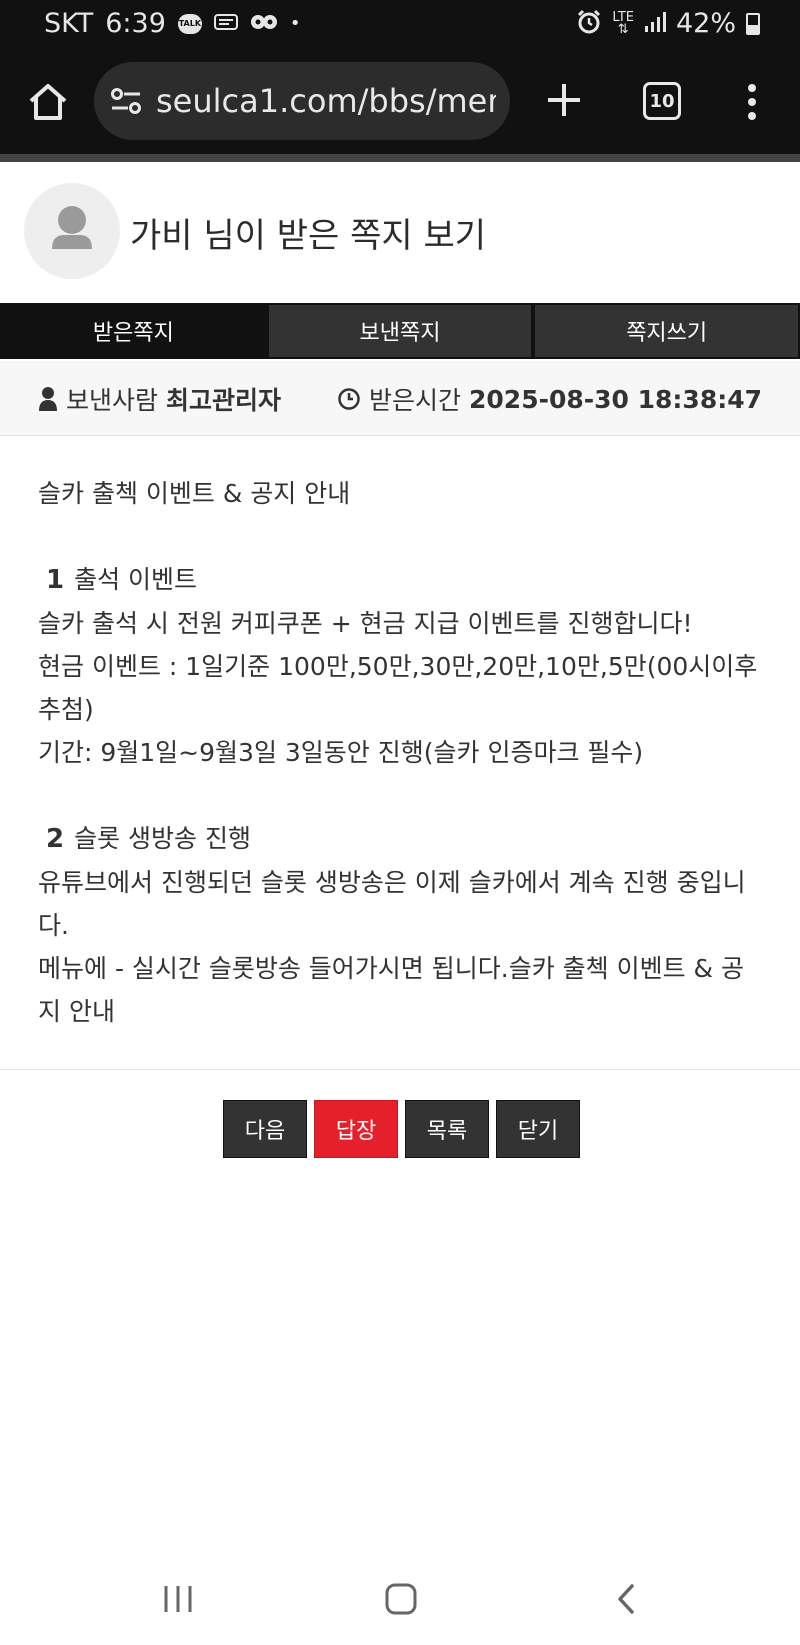  I want to click on avatar, so click(72, 231).